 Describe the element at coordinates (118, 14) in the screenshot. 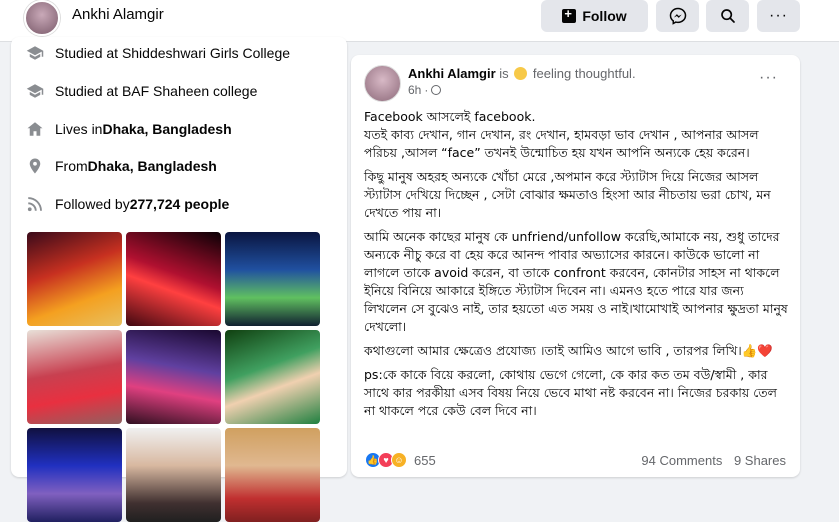

I see `profile-name: Ankhi Alamgir` at that location.